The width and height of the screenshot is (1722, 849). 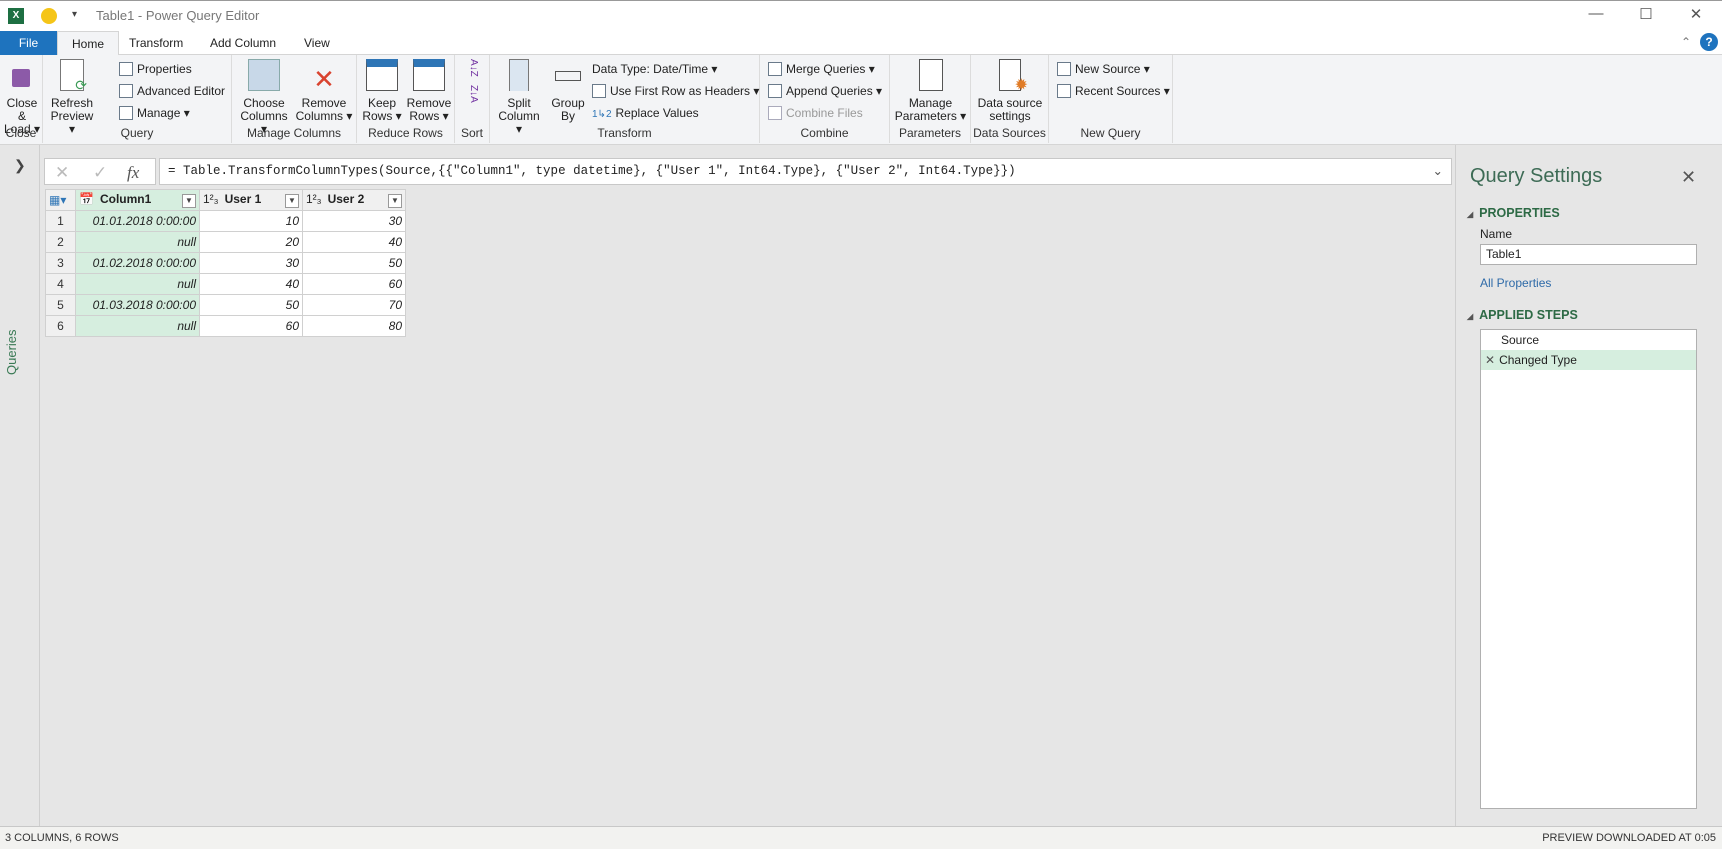 What do you see at coordinates (473, 94) in the screenshot?
I see `sort-descending-button: Z↓A` at bounding box center [473, 94].